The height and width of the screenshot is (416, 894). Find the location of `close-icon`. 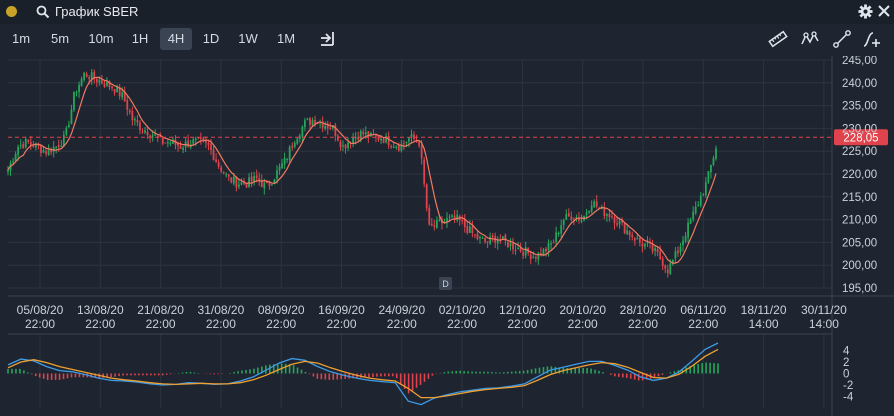

close-icon is located at coordinates (884, 11).